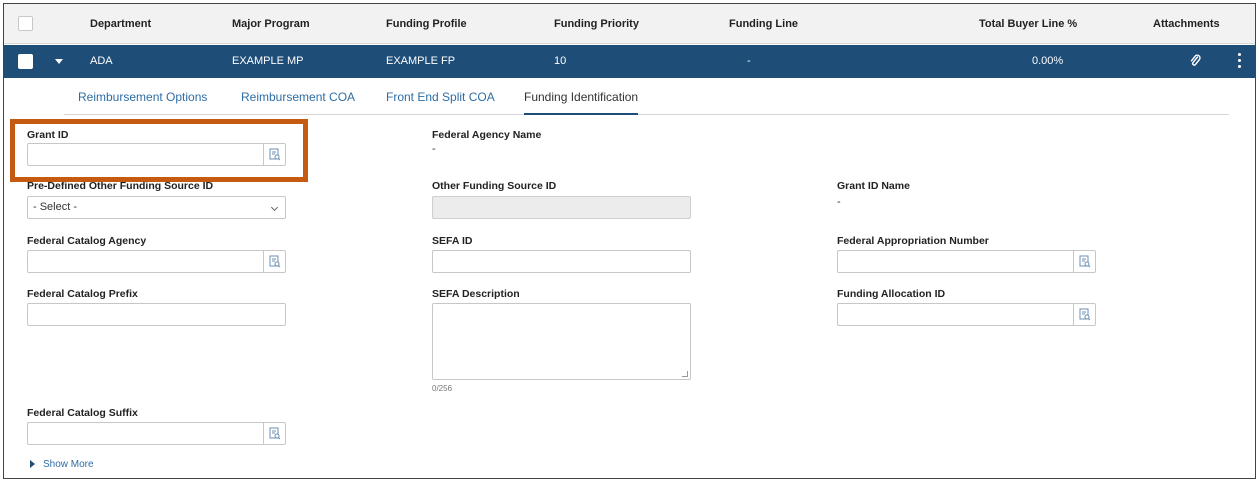 The image size is (1259, 482). Describe the element at coordinates (440, 97) in the screenshot. I see `tab-front-end-split-coa: Front End Split COA` at that location.